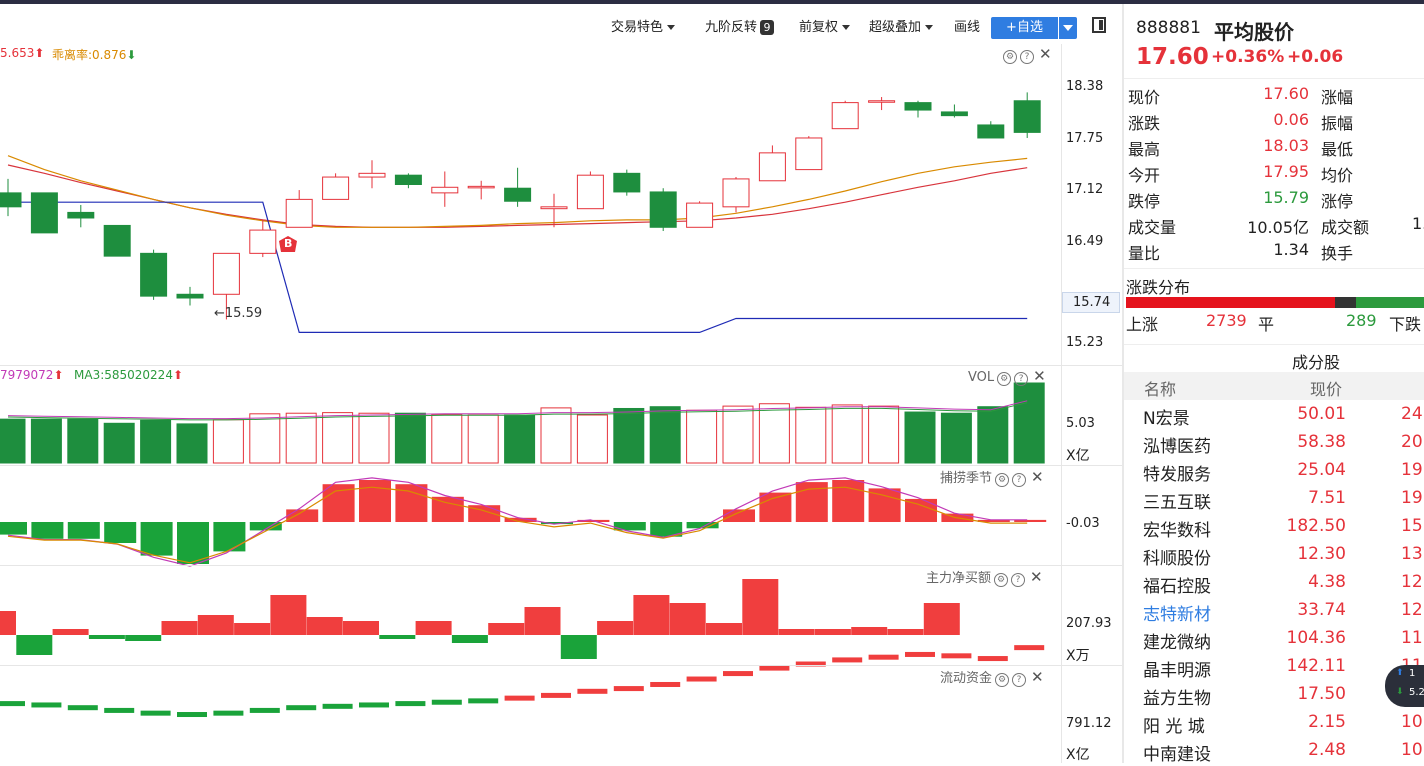 The width and height of the screenshot is (1424, 766). What do you see at coordinates (1274, 78) in the screenshot?
I see `separator` at bounding box center [1274, 78].